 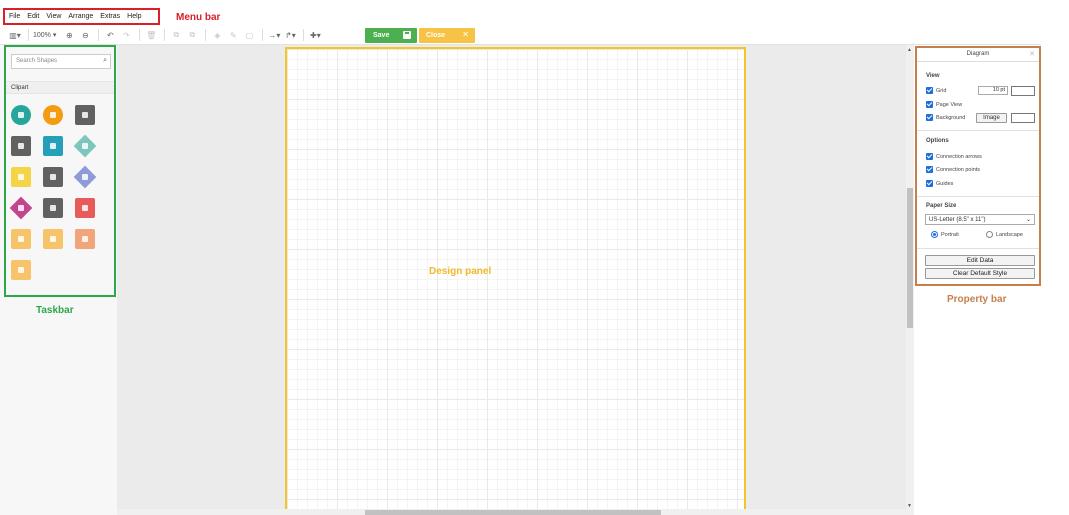 What do you see at coordinates (249, 35) in the screenshot?
I see `shadow-icon: ▢` at bounding box center [249, 35].